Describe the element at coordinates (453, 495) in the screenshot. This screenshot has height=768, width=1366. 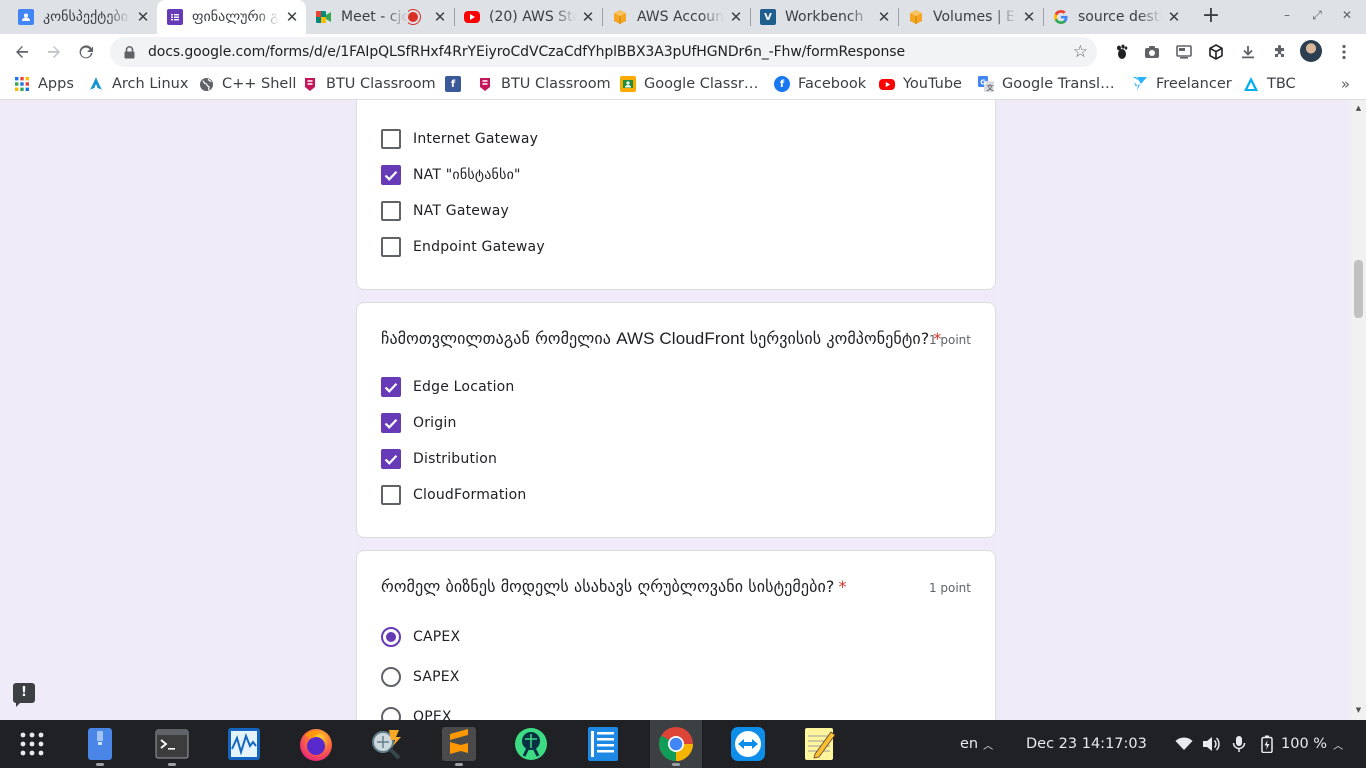
I see `checkbox-option: CloudFormation` at that location.